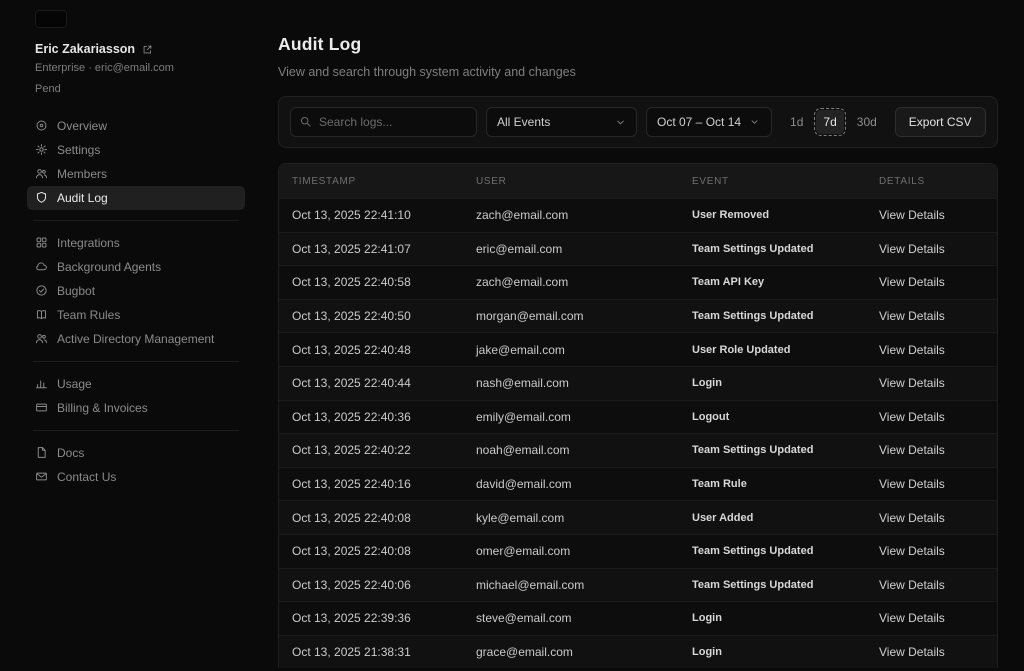 Image resolution: width=1024 pixels, height=671 pixels. Describe the element at coordinates (351, 584) in the screenshot. I see `timestamp-cell: Oct 13, 2025 22:40:06` at that location.